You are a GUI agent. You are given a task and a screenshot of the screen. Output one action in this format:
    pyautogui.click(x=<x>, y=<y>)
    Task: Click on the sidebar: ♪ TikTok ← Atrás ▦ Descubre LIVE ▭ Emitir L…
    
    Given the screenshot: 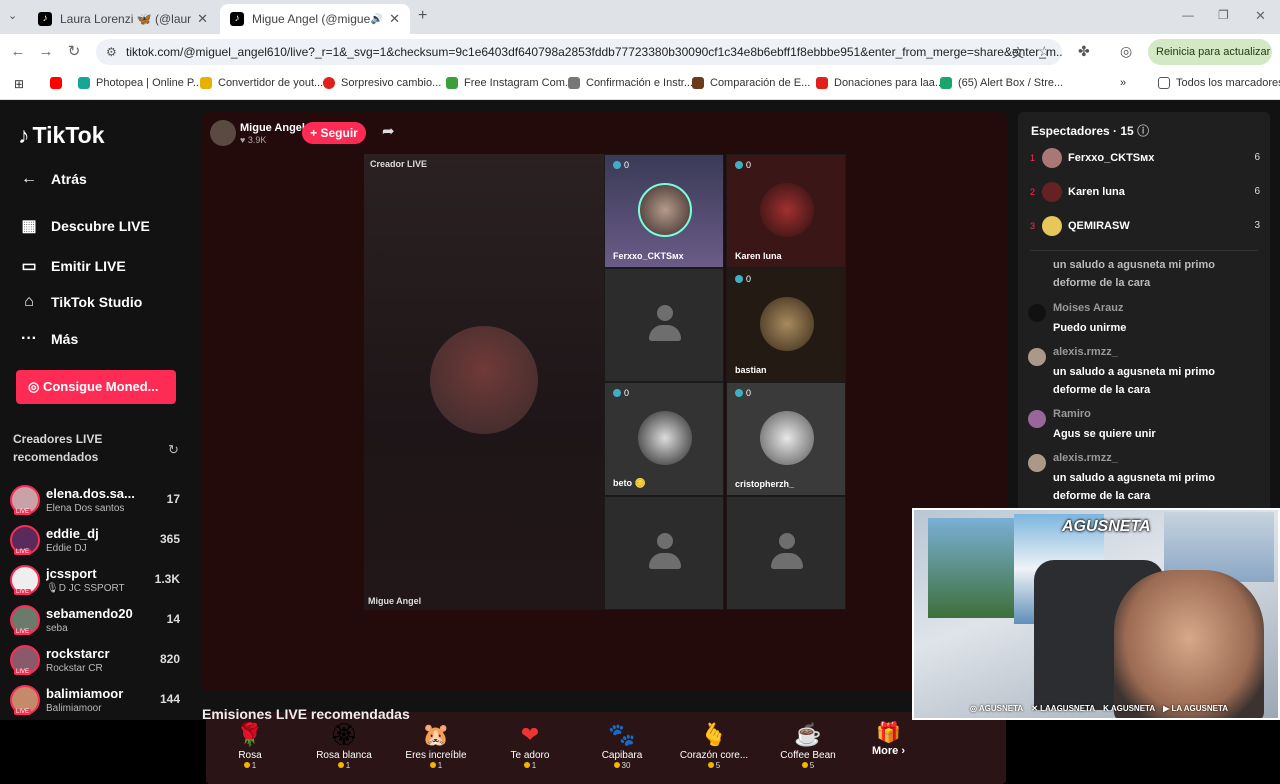 What is the action you would take?
    pyautogui.click(x=100, y=410)
    